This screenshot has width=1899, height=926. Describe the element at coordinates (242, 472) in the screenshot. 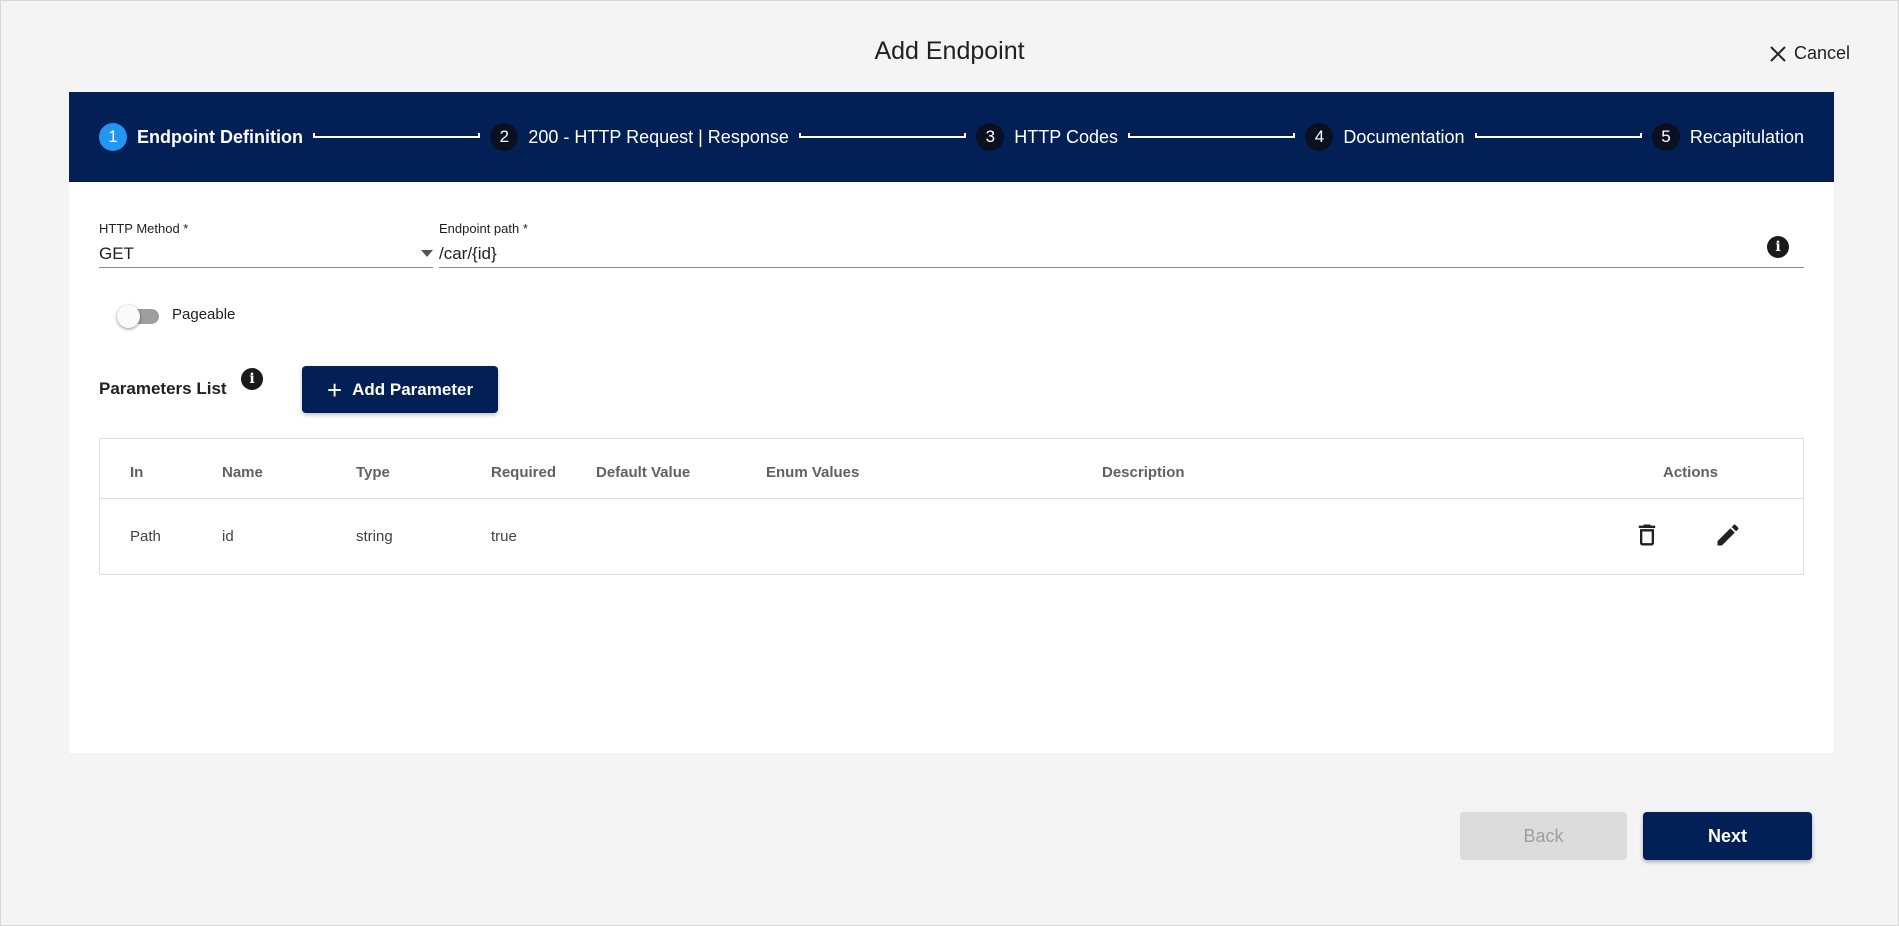

I see `column-header-name: Name` at that location.